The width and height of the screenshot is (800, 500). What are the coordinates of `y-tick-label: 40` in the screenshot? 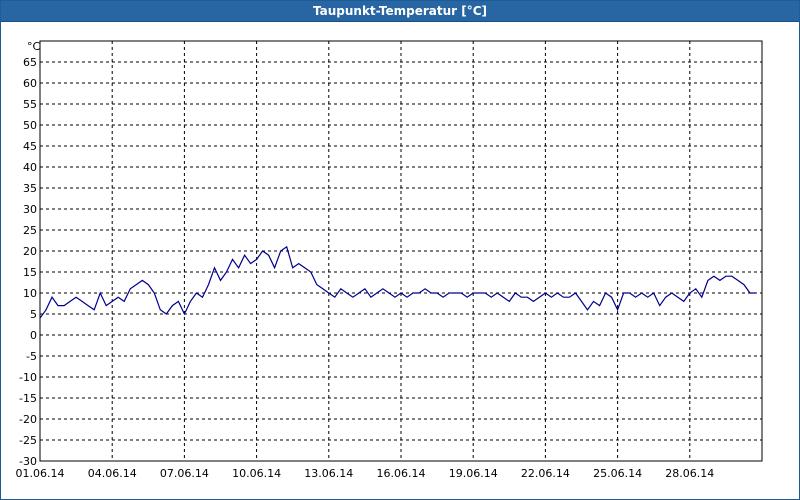 It's located at (30, 167).